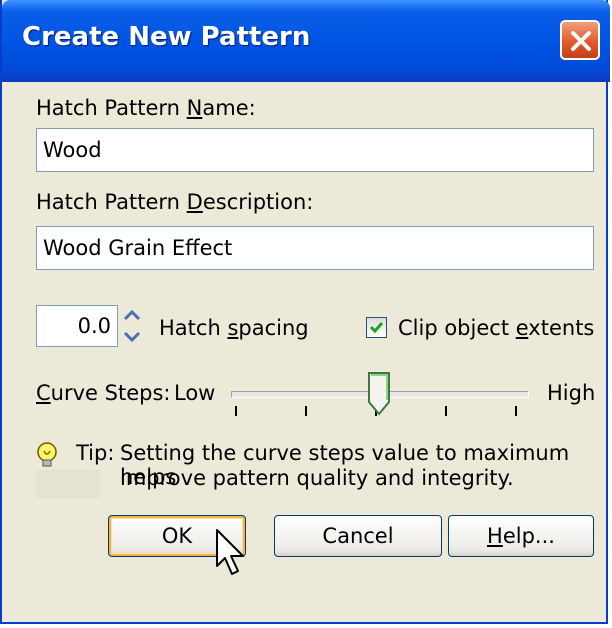  What do you see at coordinates (230, 552) in the screenshot?
I see `mouse-cursor-icon` at bounding box center [230, 552].